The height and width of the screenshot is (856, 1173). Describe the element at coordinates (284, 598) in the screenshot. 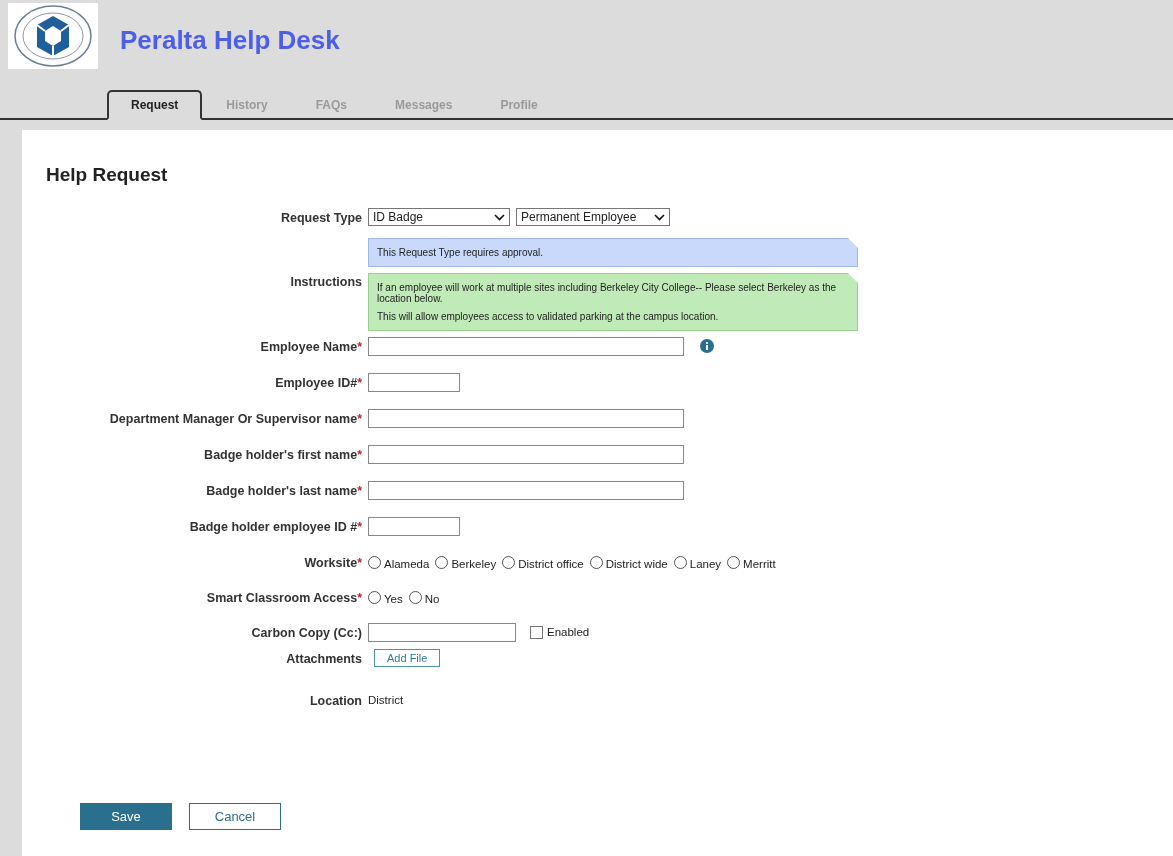

I see `field-label: Smart Classroom Access*` at that location.